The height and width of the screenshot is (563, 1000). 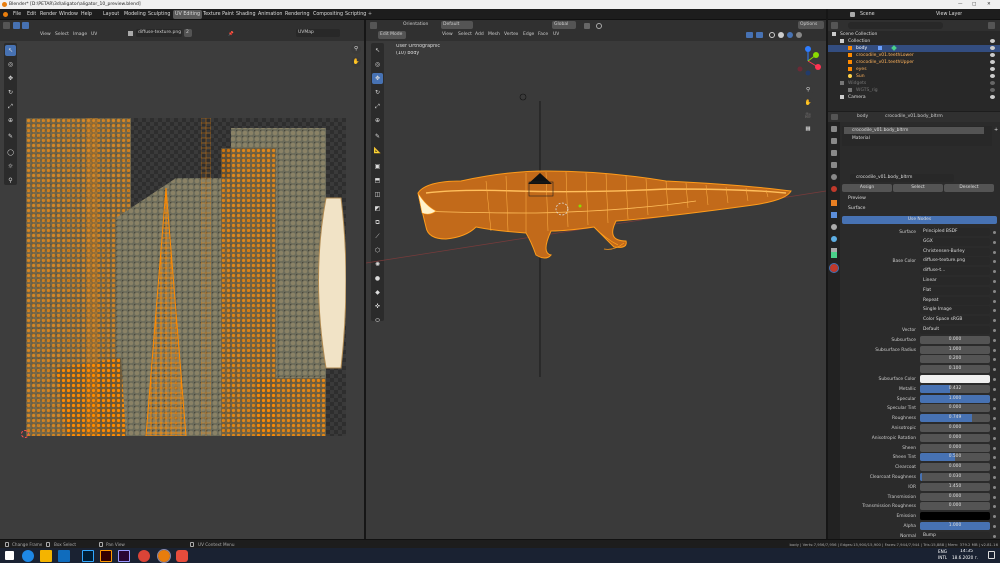 What do you see at coordinates (86, 14) in the screenshot?
I see `menu-help: Help` at bounding box center [86, 14].